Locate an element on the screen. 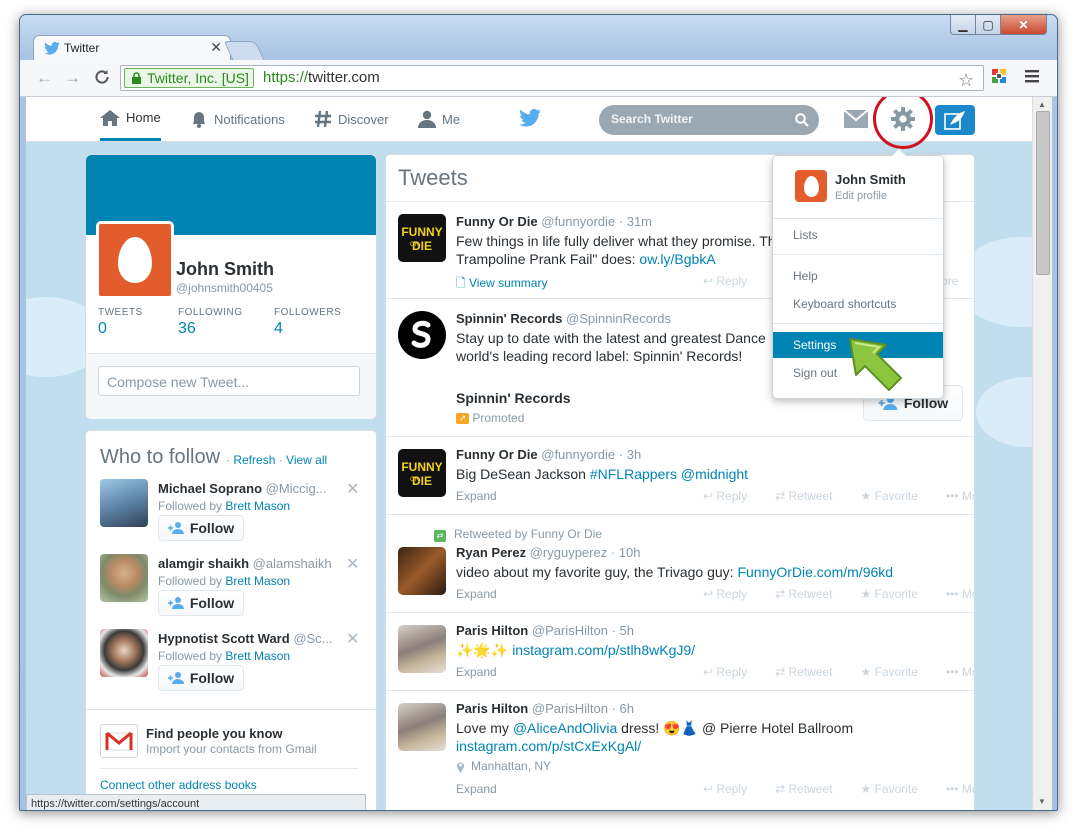  menu-item-keyboard-shortcuts: Keyboard shortcuts is located at coordinates (858, 304).